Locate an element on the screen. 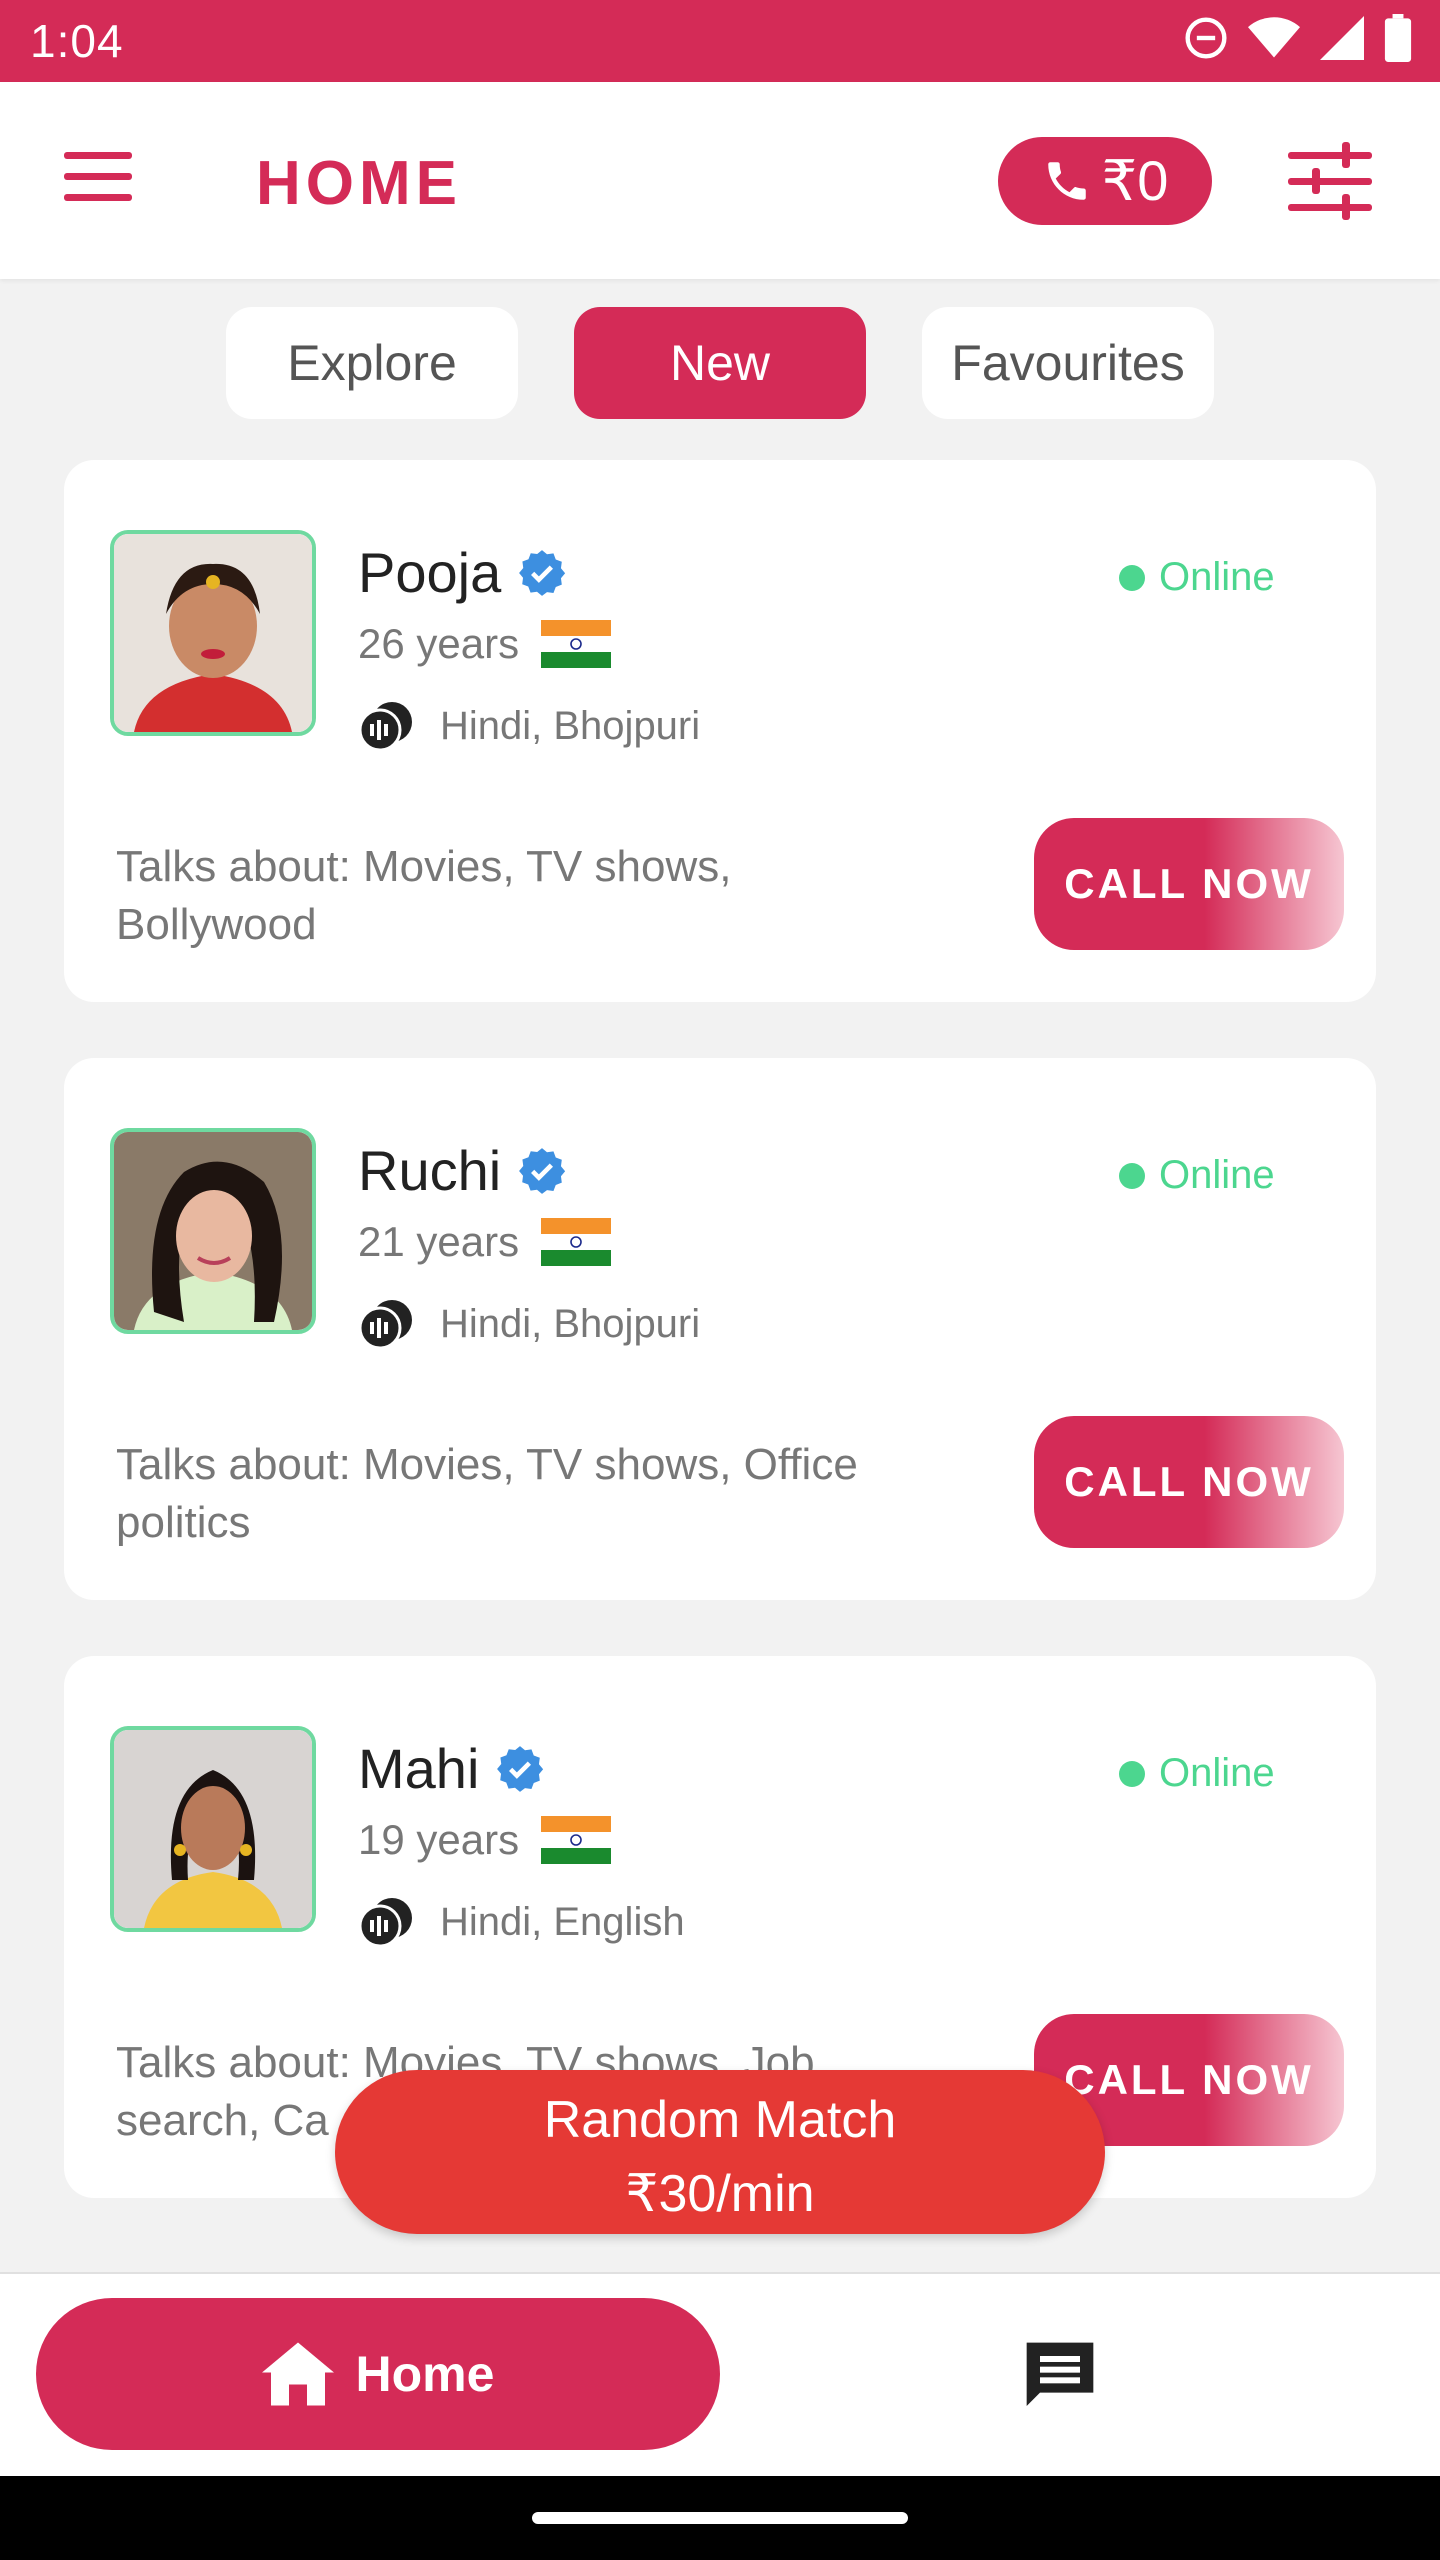  wallet-button: ₹0 is located at coordinates (1105, 181).